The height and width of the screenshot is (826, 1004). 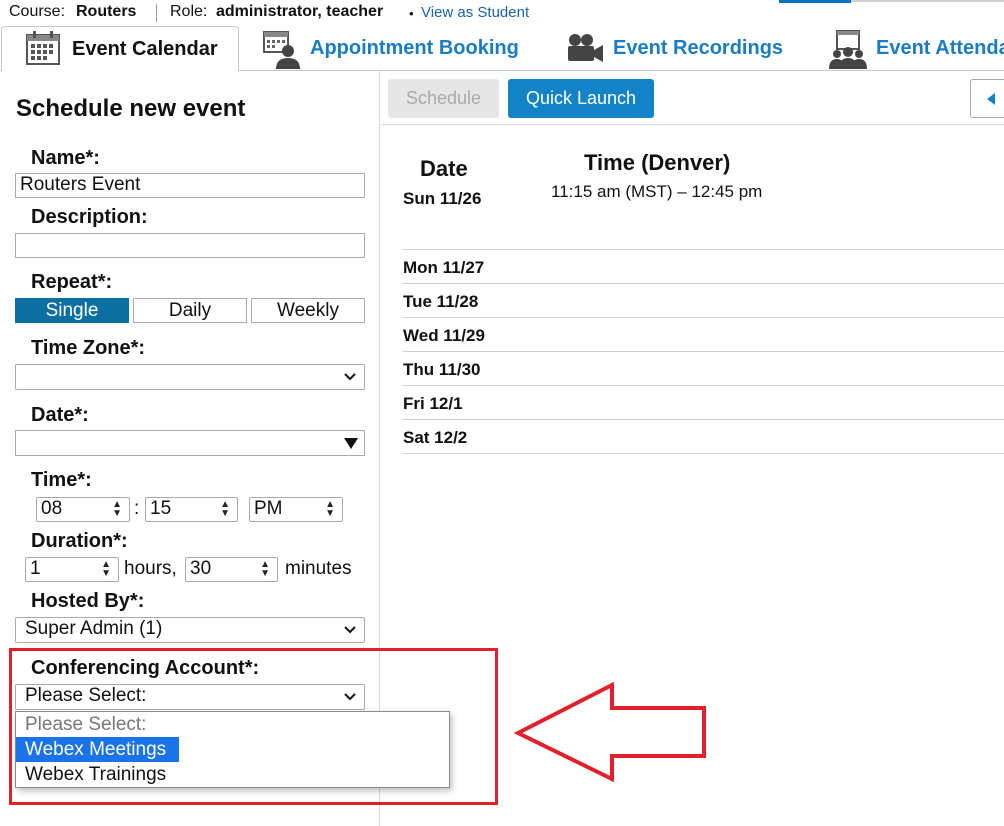 I want to click on minutes-text: minutes, so click(x=318, y=568).